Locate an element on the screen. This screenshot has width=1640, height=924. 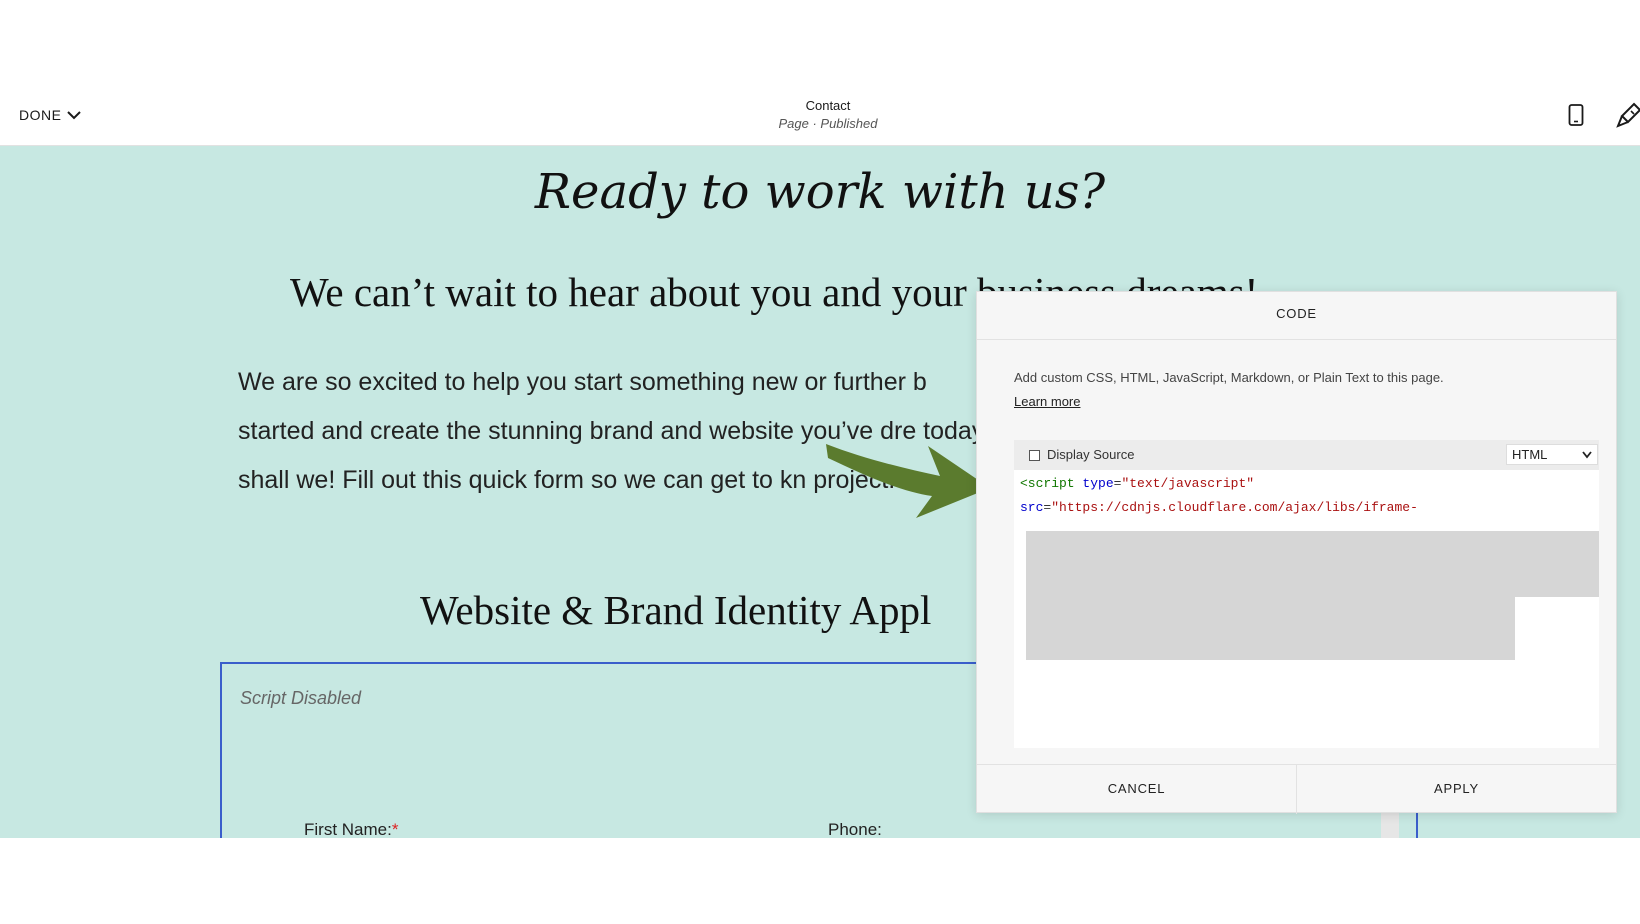
first-name-label: First Name:* is located at coordinates (351, 829).